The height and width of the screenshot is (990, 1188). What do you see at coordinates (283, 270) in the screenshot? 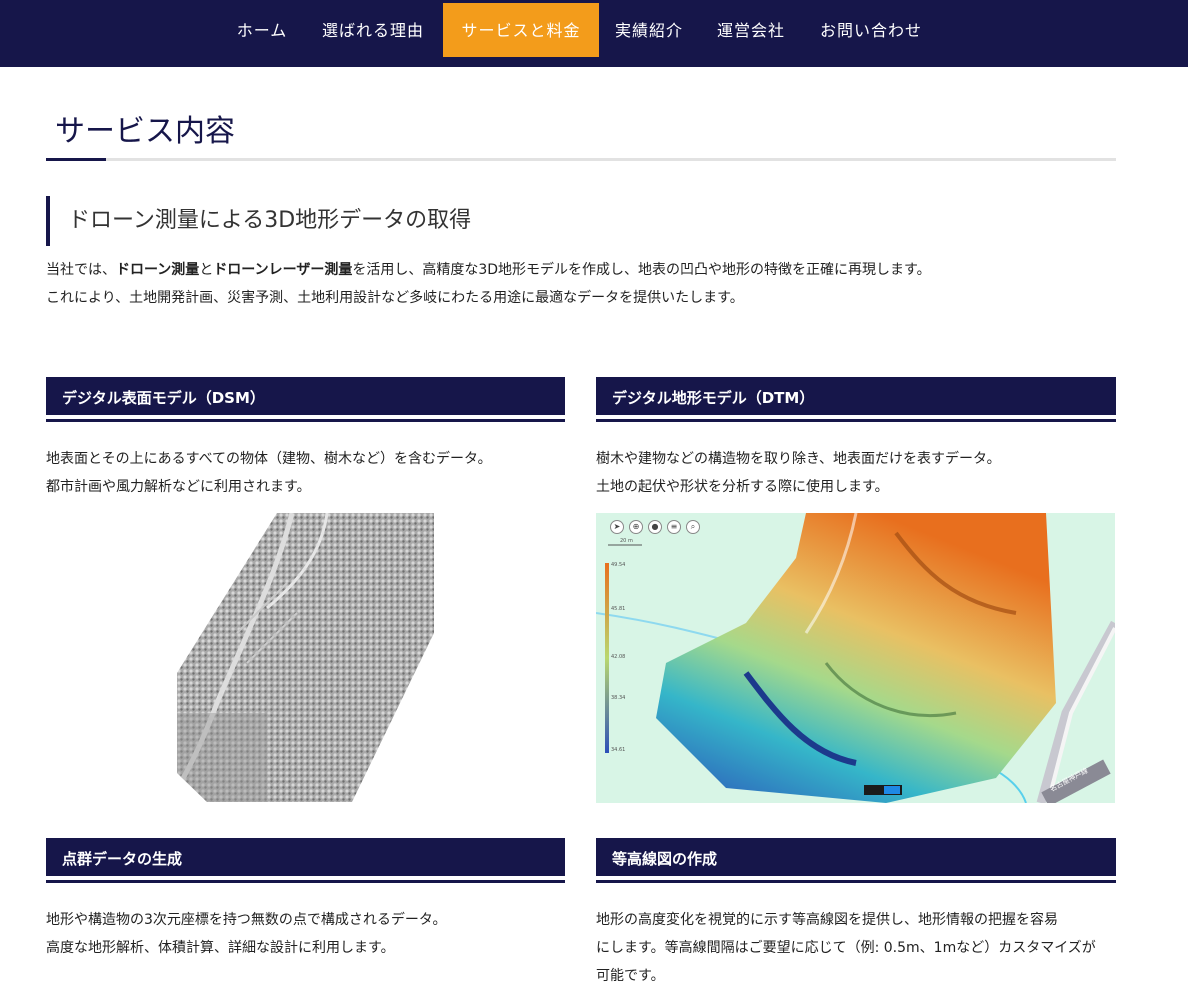
I see `intro-bold-laser-survey: ドローンレーザー測量` at bounding box center [283, 270].